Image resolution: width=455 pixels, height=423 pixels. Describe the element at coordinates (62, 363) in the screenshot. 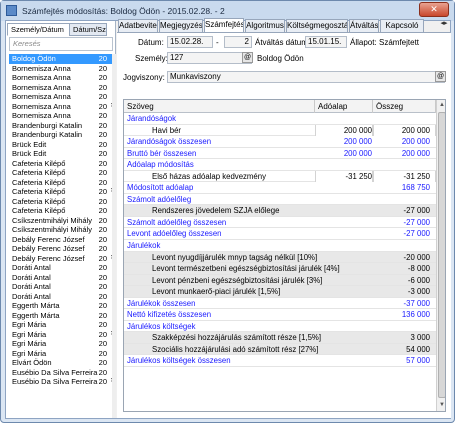

I see `person-row: Elvárt Ödön 20` at that location.